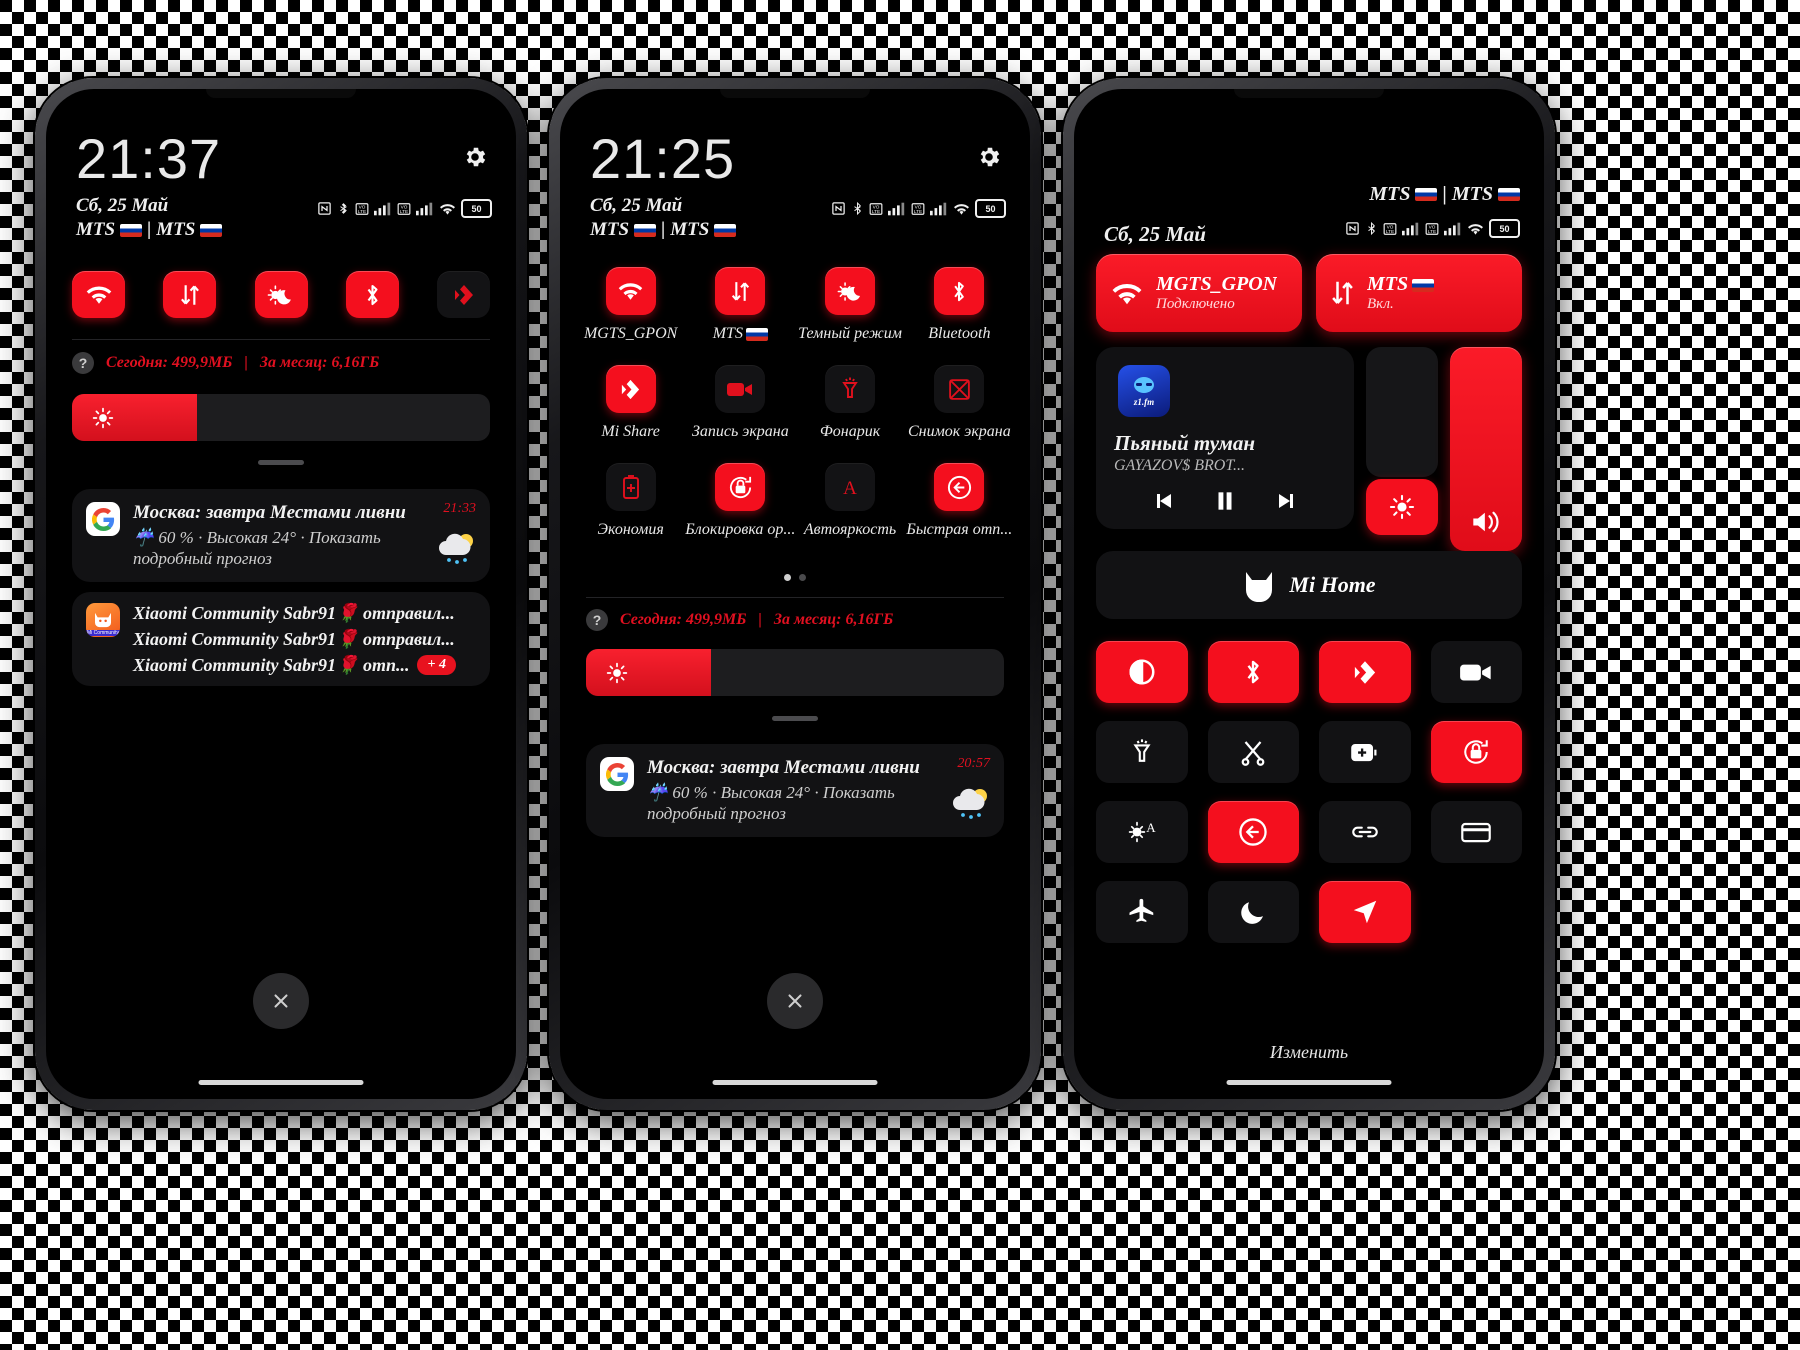 Image resolution: width=1800 pixels, height=1350 pixels. I want to click on tile-bluetooth, so click(959, 291).